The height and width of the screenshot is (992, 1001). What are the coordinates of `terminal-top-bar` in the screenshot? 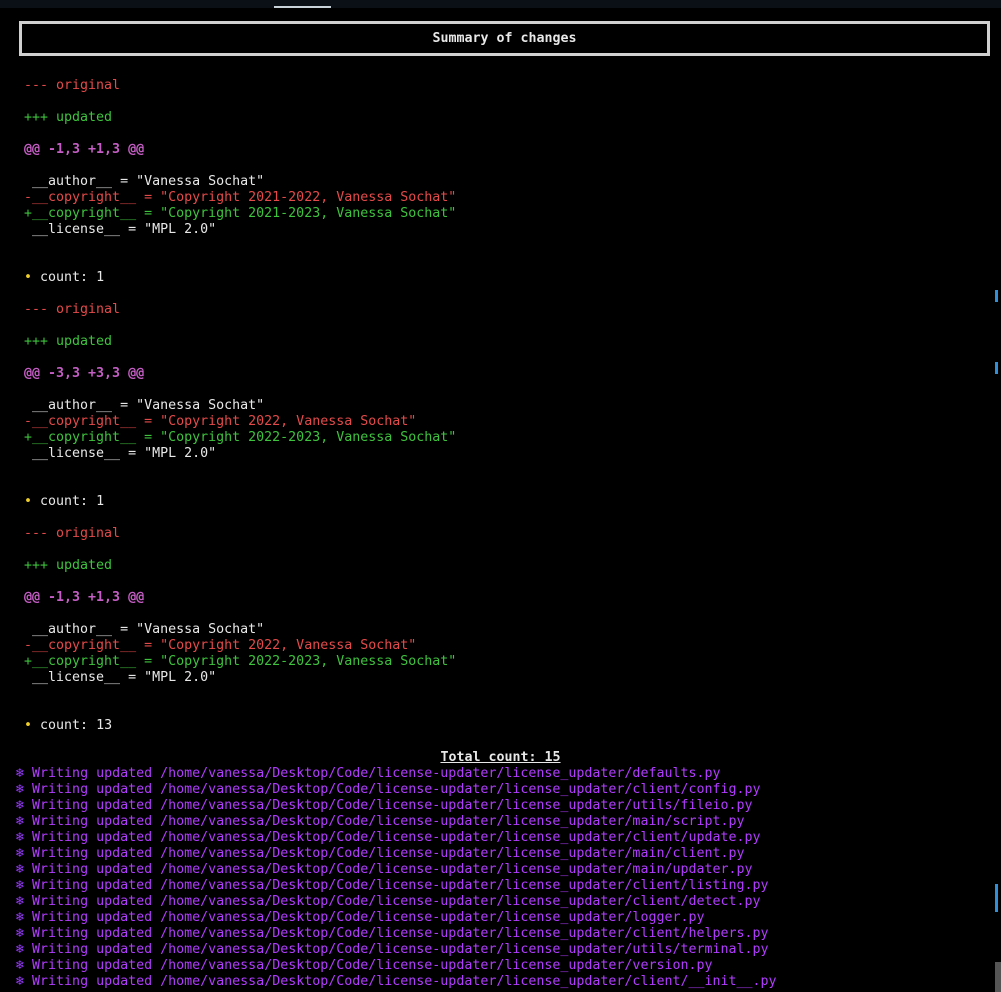 It's located at (500, 4).